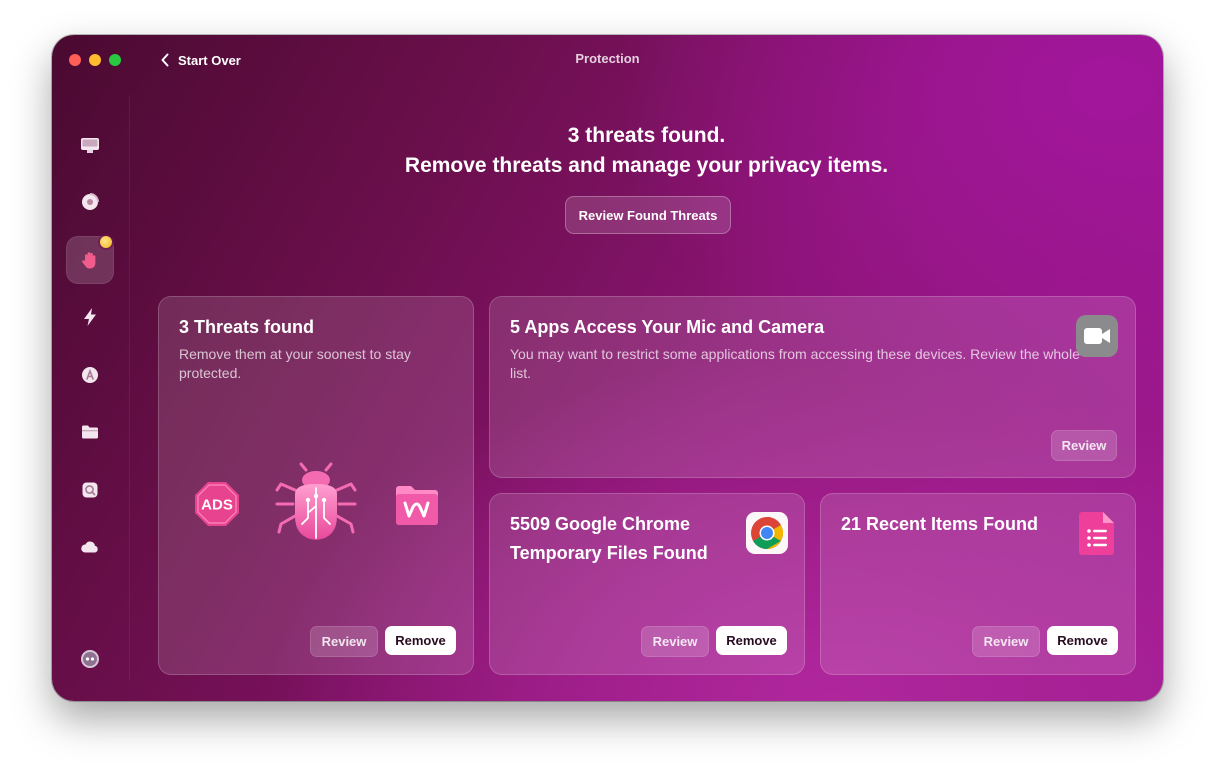  Describe the element at coordinates (648, 215) in the screenshot. I see `review-found-threats-button: Review Found Threats` at that location.